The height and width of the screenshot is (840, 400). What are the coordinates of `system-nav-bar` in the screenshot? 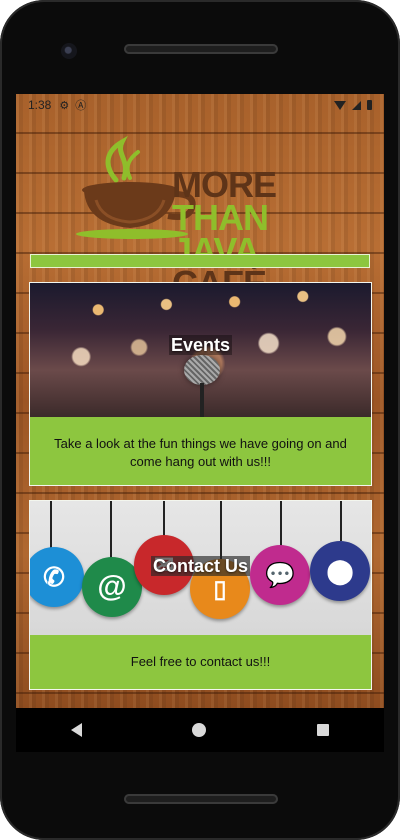 It's located at (200, 730).